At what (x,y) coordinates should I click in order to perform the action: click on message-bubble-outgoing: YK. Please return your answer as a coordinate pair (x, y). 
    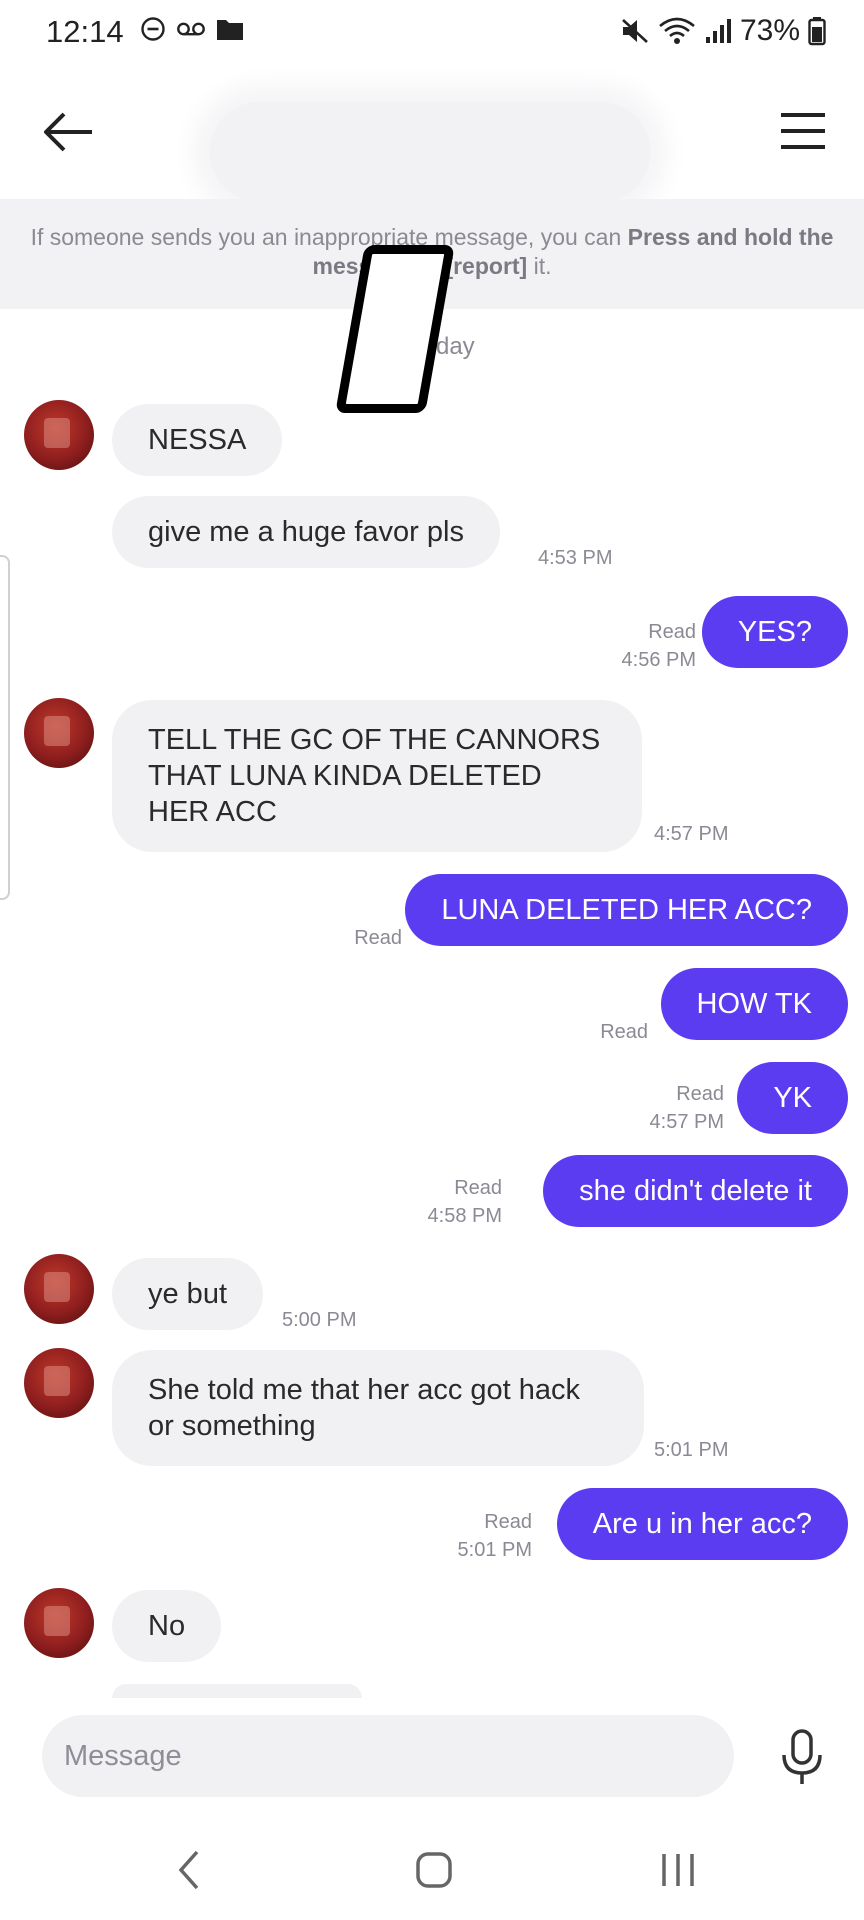
    Looking at the image, I should click on (792, 1098).